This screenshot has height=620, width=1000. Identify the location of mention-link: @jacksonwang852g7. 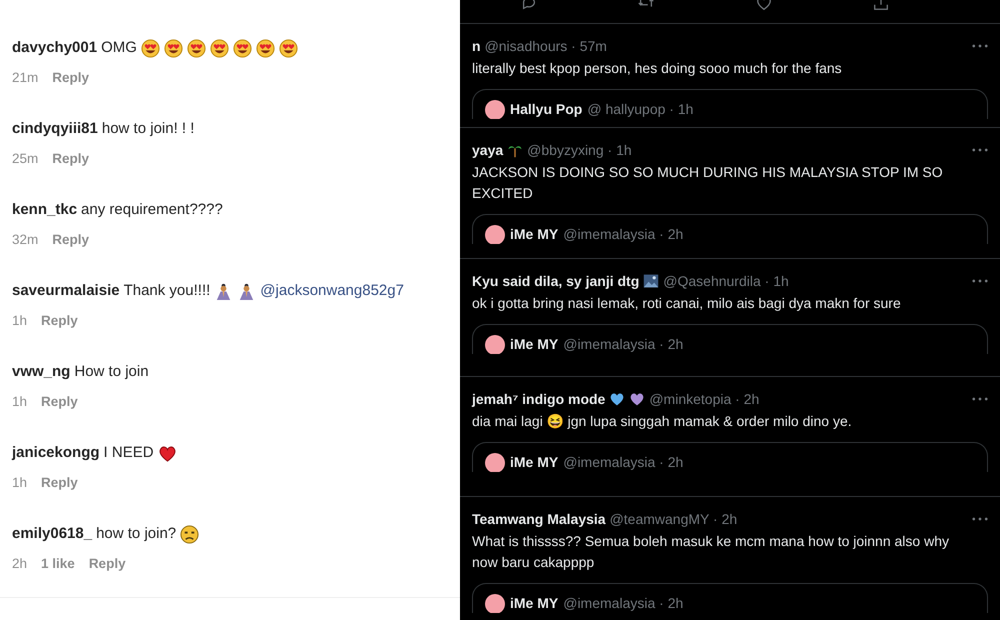
(332, 291).